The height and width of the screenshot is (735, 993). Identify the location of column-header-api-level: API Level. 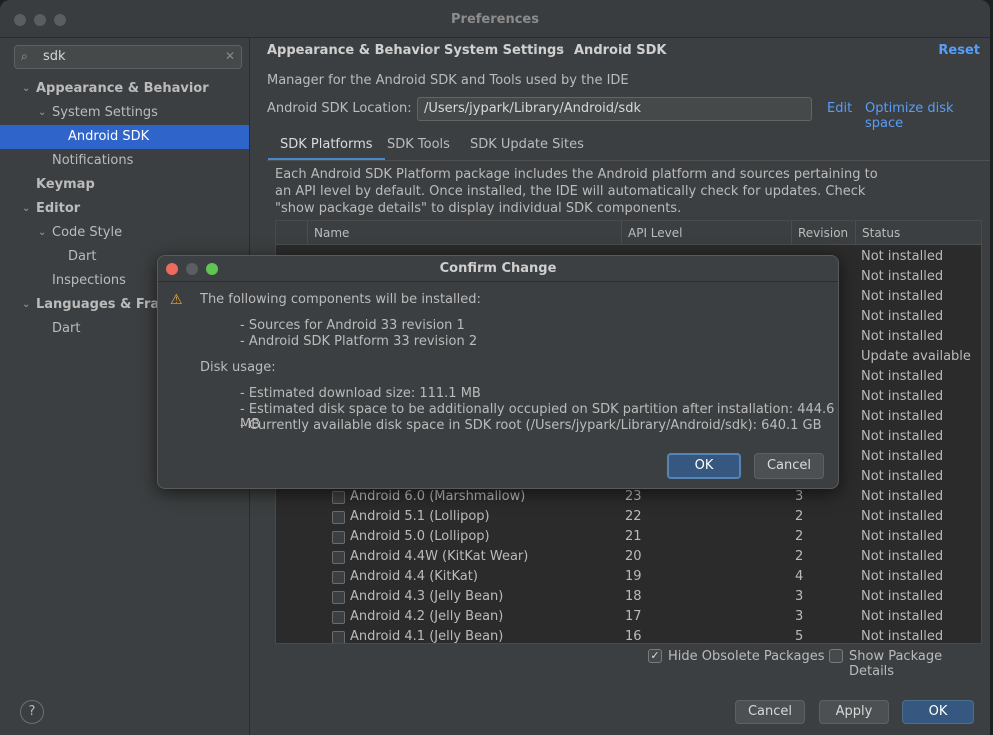
(707, 233).